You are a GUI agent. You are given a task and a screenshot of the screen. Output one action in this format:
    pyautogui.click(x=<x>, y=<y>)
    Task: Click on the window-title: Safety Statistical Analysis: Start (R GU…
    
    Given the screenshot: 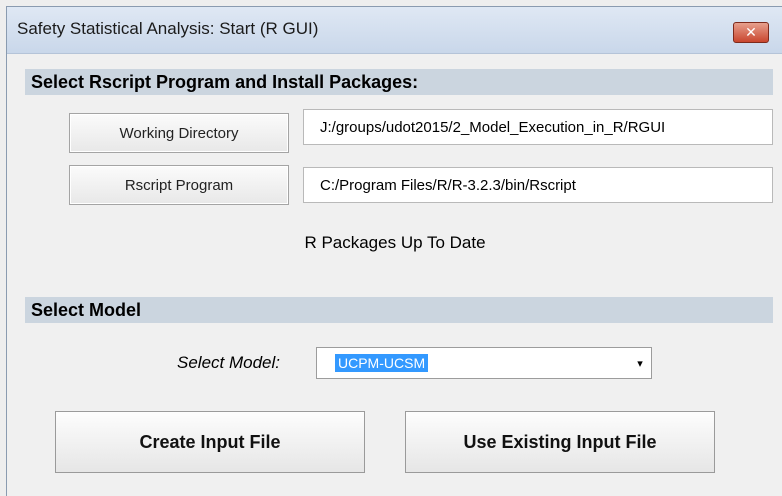 What is the action you would take?
    pyautogui.click(x=168, y=28)
    